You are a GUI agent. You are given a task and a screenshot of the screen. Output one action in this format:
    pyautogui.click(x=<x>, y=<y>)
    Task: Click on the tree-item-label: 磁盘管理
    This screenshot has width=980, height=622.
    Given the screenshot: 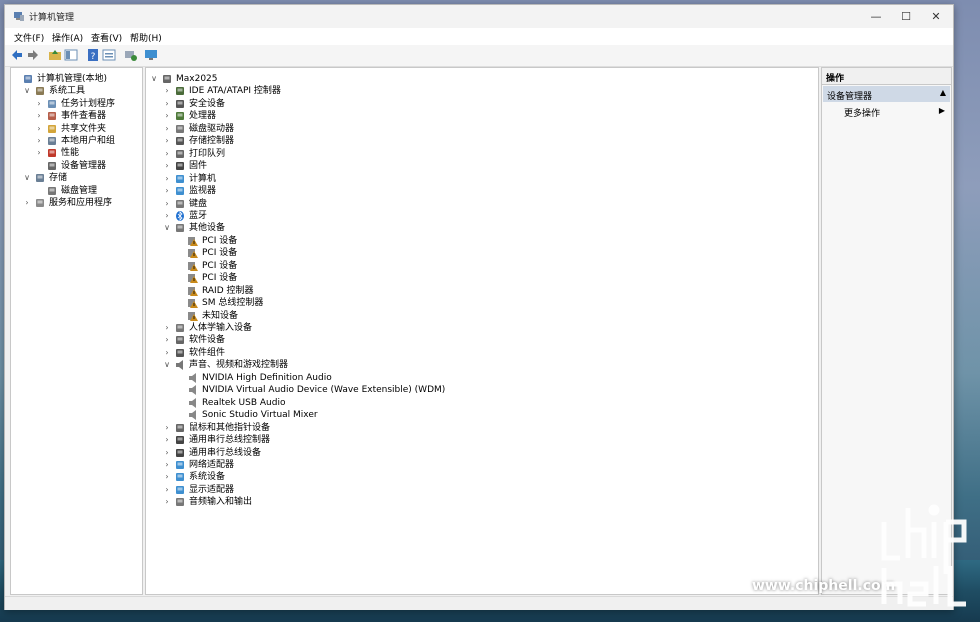 What is the action you would take?
    pyautogui.click(x=79, y=190)
    